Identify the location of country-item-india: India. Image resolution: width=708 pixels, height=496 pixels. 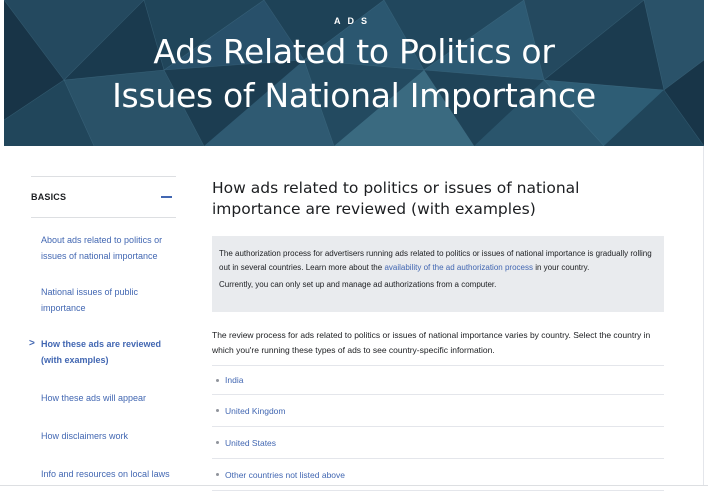
(438, 380).